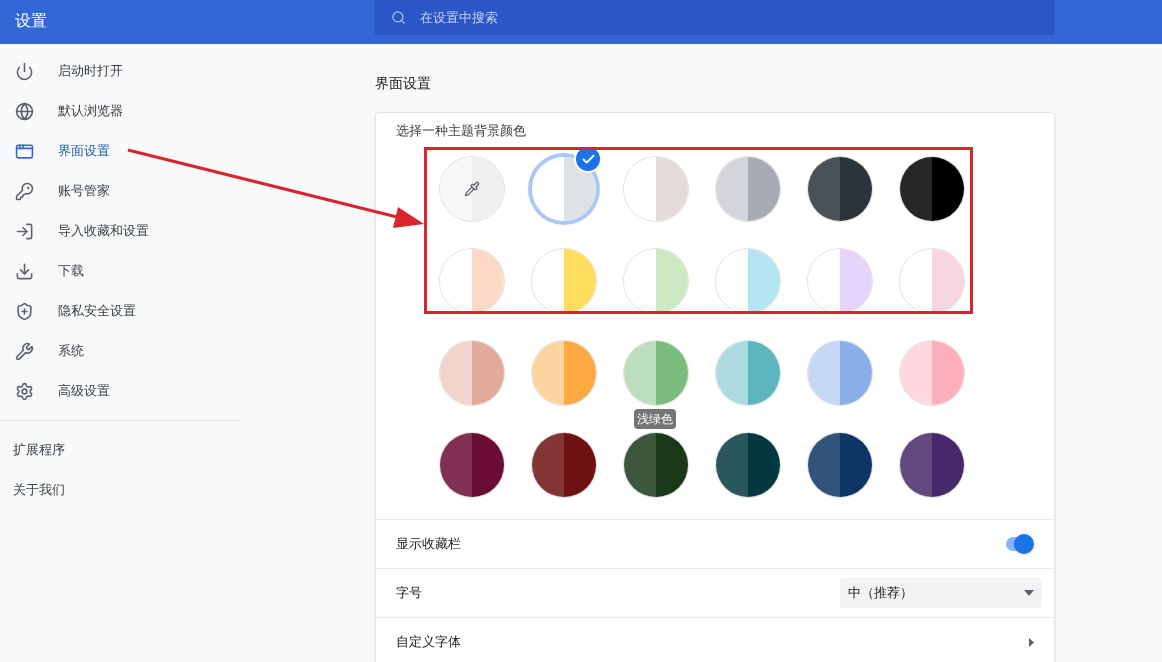  What do you see at coordinates (120, 311) in the screenshot?
I see `sidebar-item: 隐私安全设置` at bounding box center [120, 311].